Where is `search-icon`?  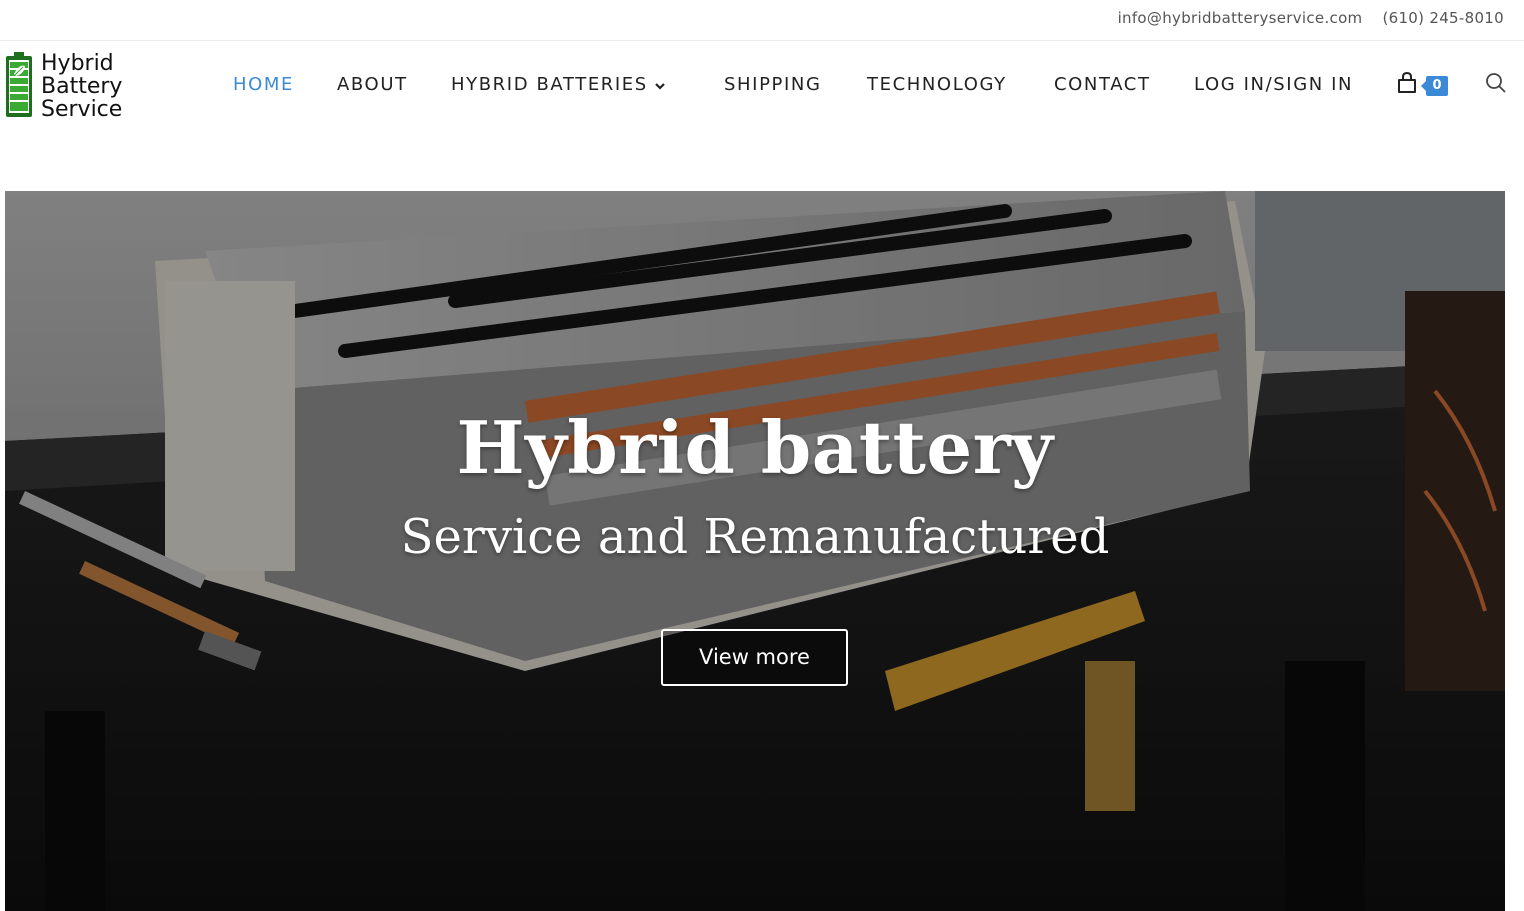
search-icon is located at coordinates (1496, 85).